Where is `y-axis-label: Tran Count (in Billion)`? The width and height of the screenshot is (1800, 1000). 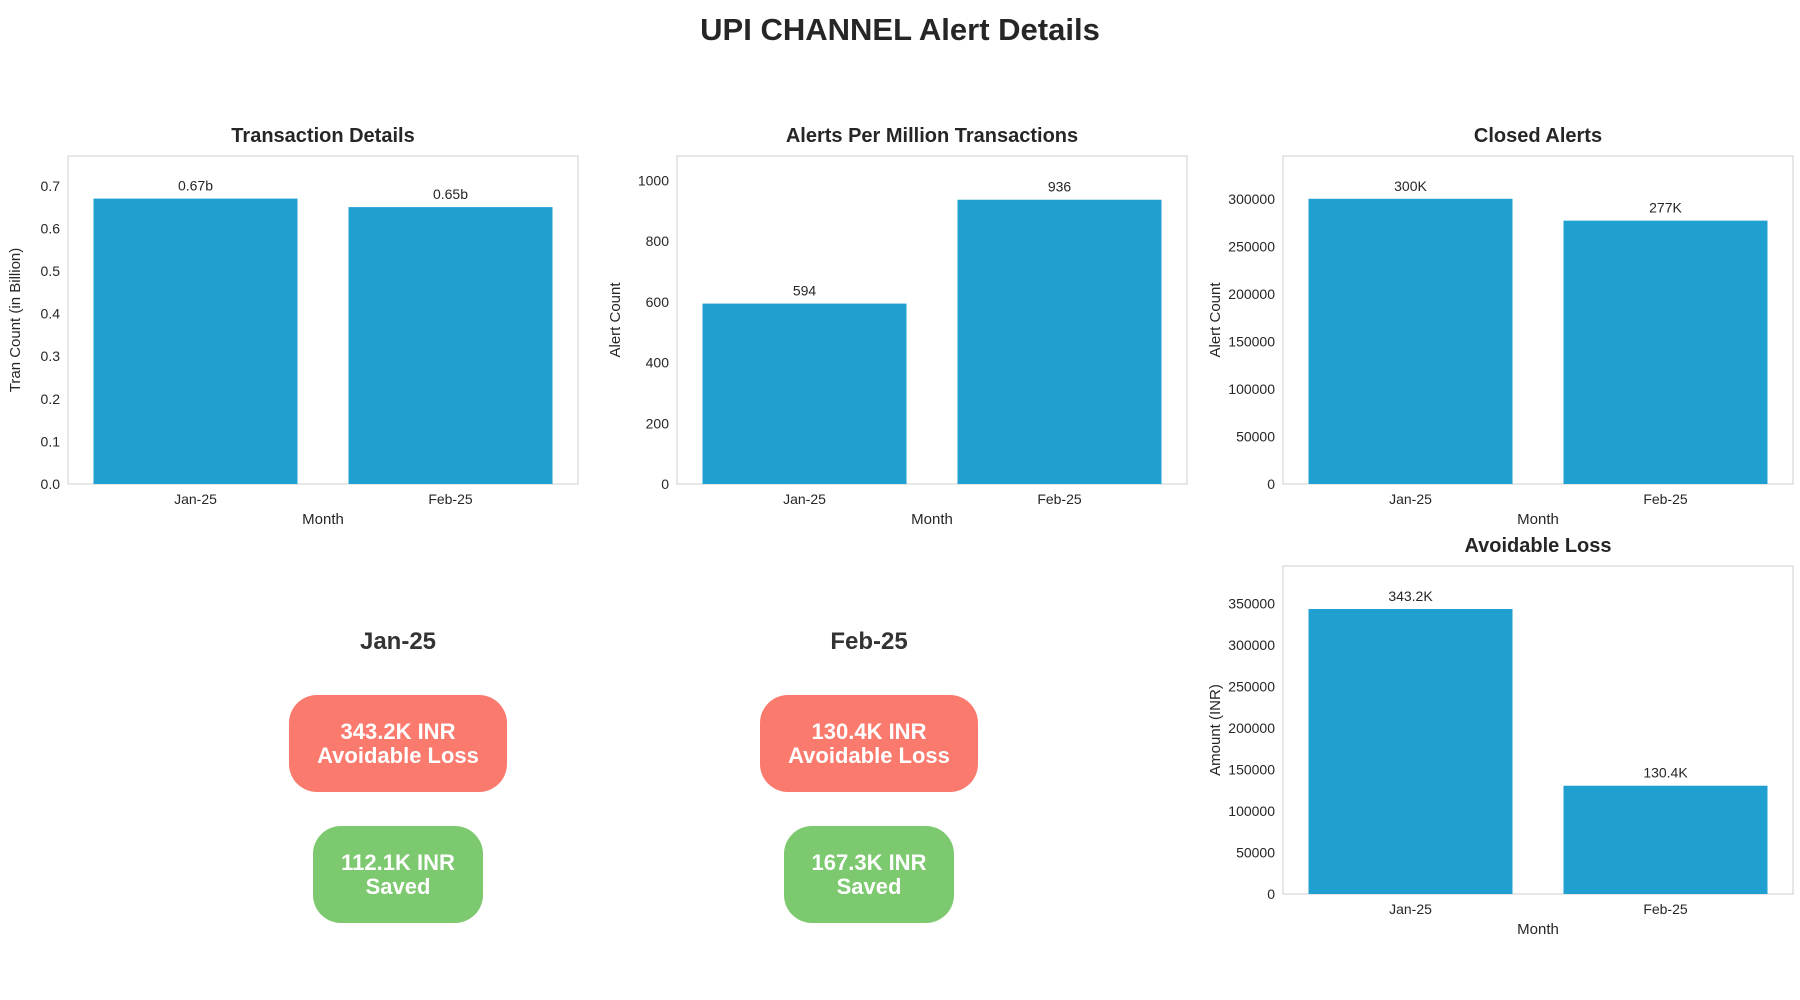
y-axis-label: Tran Count (in Billion) is located at coordinates (15, 320).